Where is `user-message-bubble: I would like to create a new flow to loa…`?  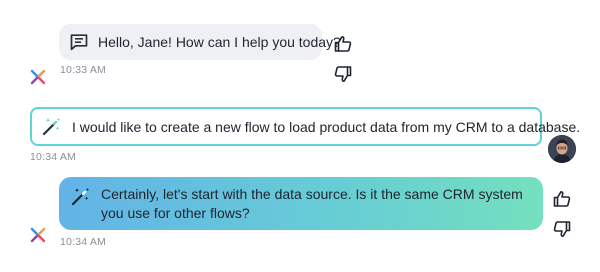 user-message-bubble: I would like to create a new flow to loa… is located at coordinates (305, 126).